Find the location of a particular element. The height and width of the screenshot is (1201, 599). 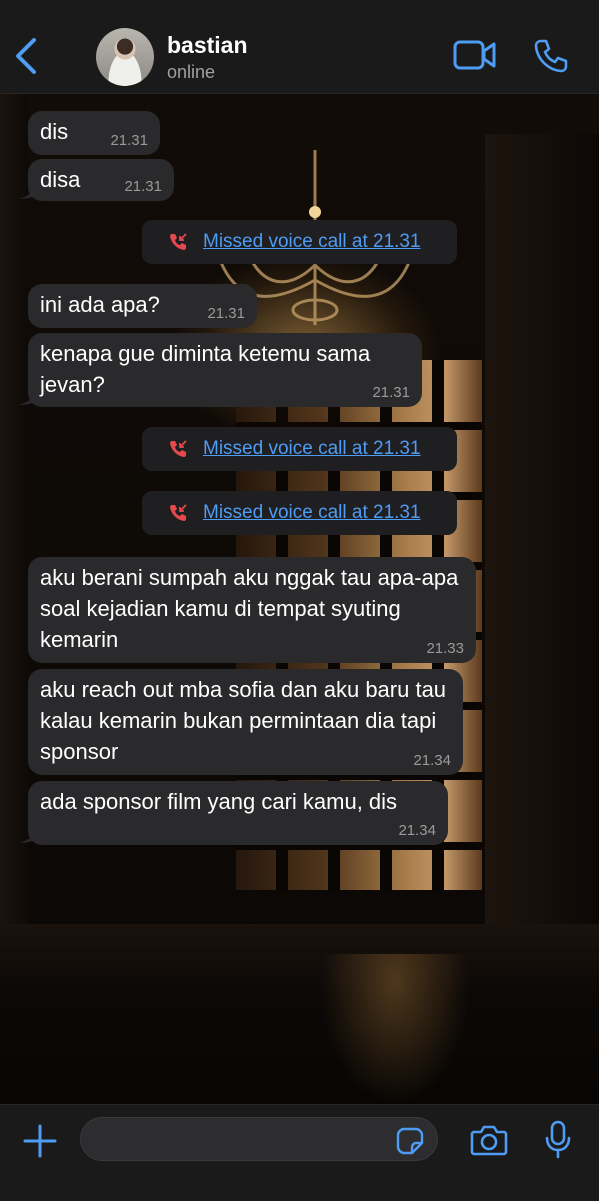

wallpaper-pillar-right is located at coordinates (542, 584).